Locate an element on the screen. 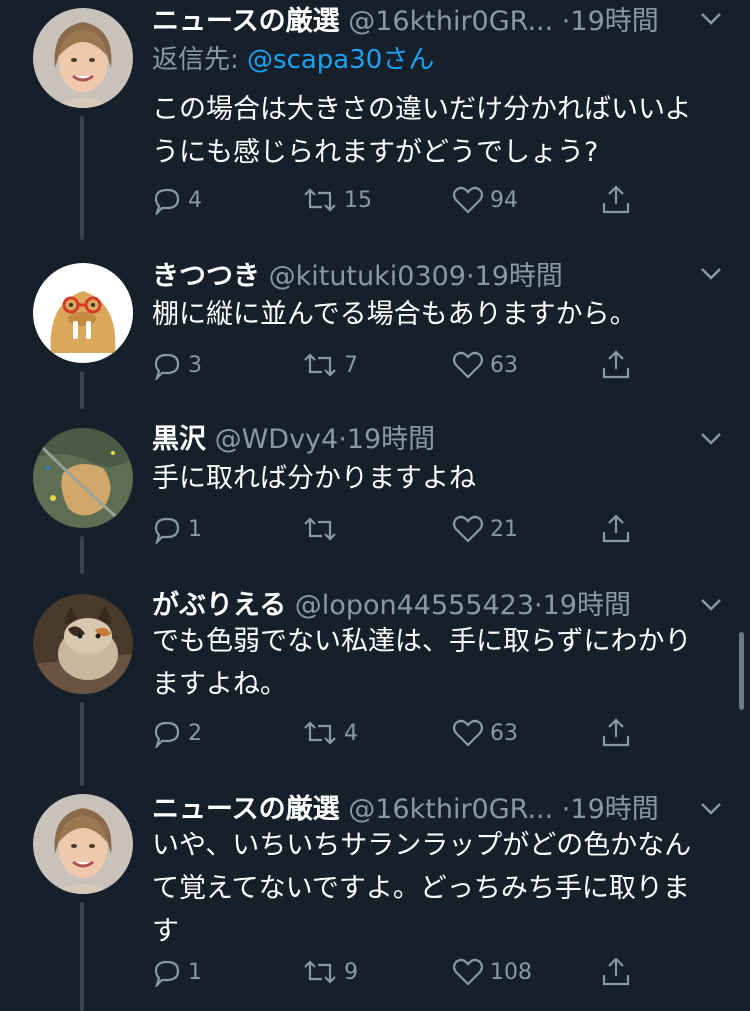 The height and width of the screenshot is (1011, 750). tweet-text: でも色弱でない私達は、手に取らずにわかり ますよね。 is located at coordinates (439, 663).